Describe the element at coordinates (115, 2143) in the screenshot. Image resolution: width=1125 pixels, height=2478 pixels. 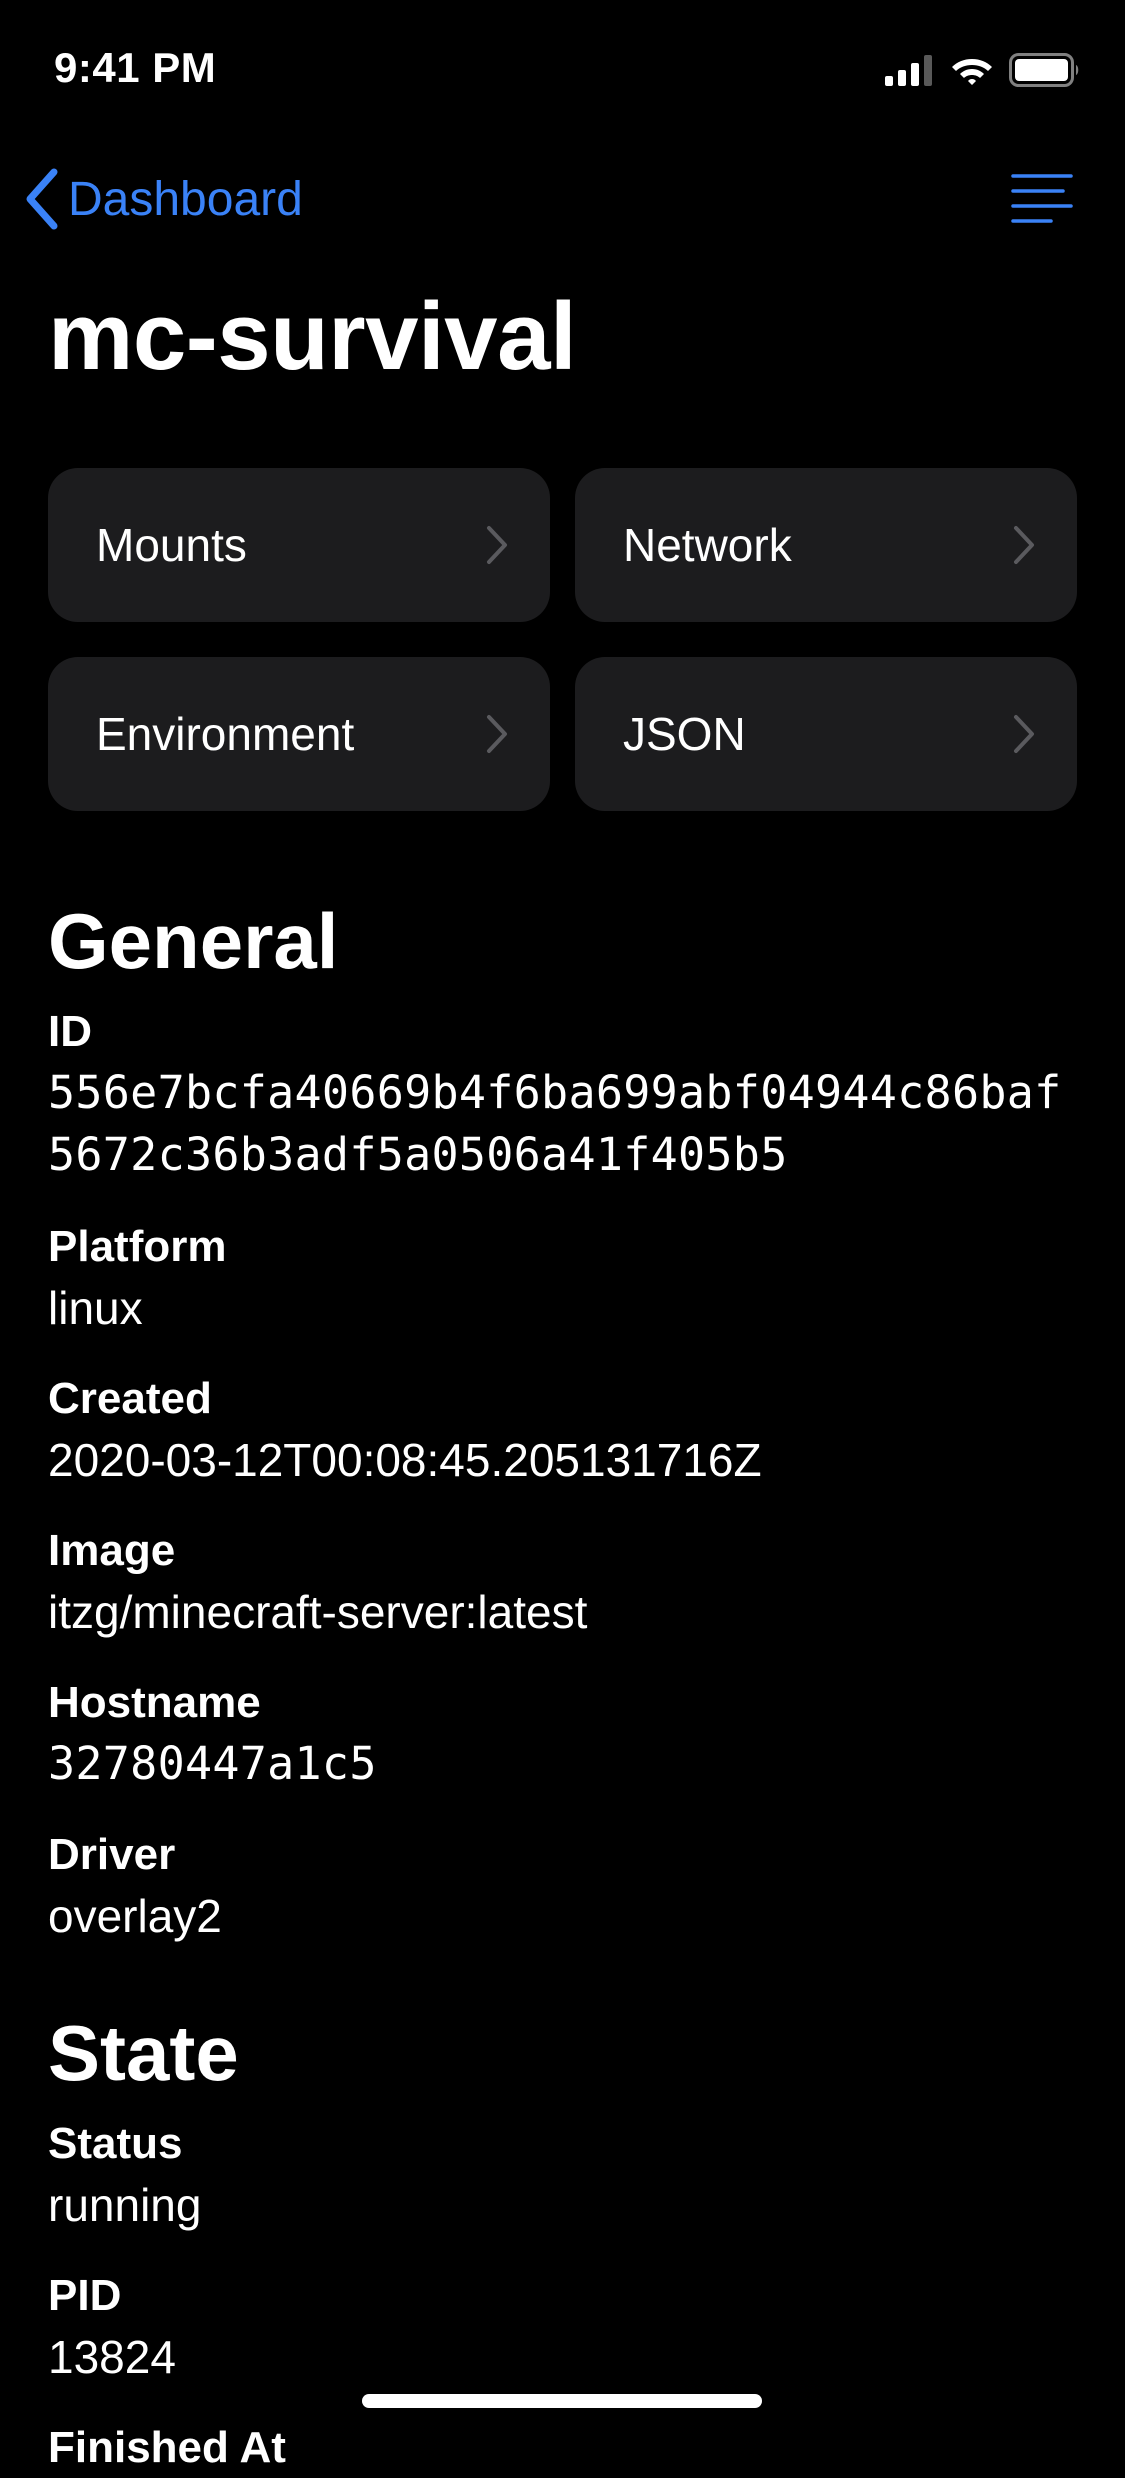
I see `field-label: Status` at that location.